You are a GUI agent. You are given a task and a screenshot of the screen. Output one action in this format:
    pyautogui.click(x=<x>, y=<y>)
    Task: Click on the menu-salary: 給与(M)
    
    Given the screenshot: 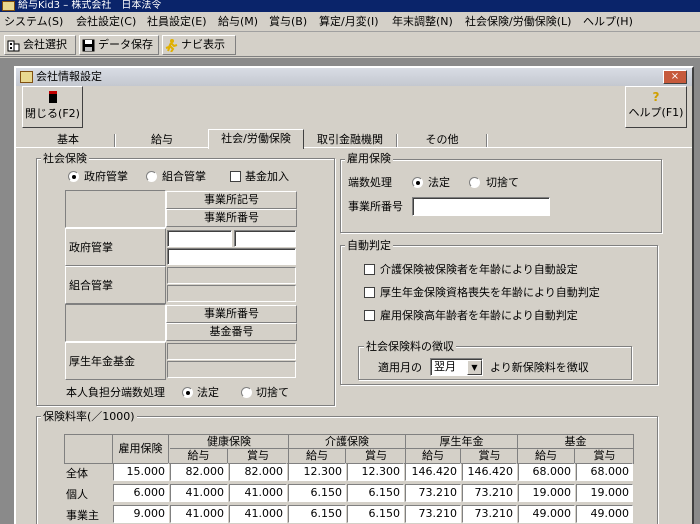 What is the action you would take?
    pyautogui.click(x=238, y=22)
    